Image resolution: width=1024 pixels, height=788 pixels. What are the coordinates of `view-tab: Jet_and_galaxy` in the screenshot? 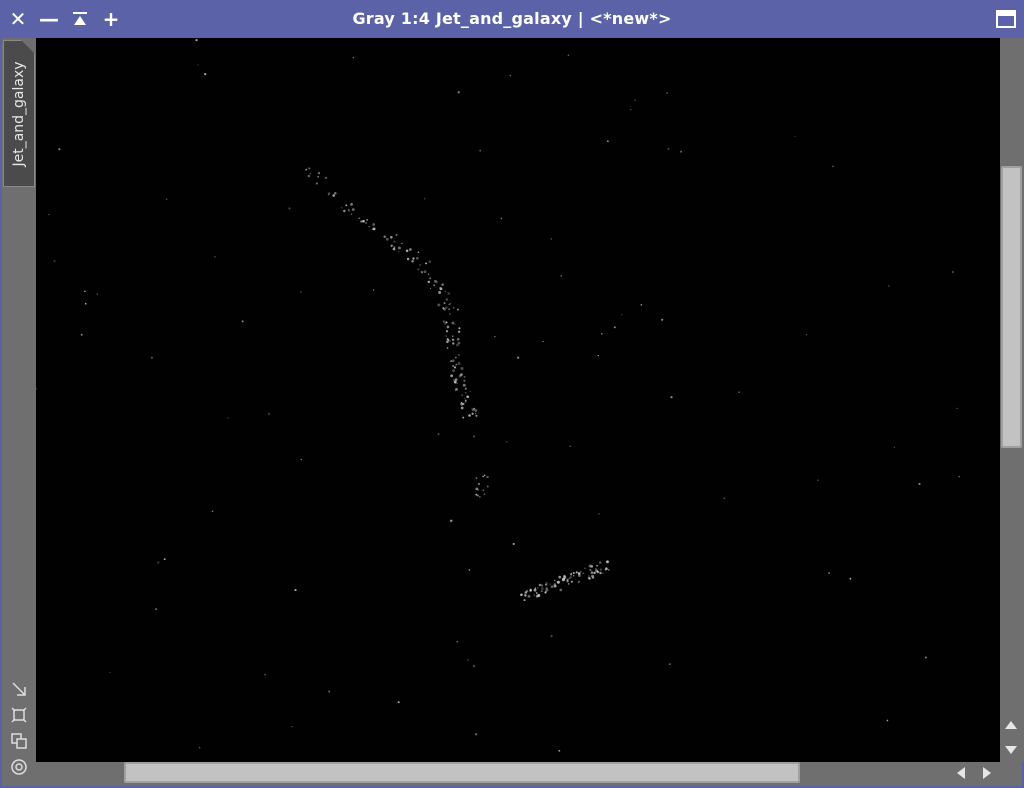 It's located at (19, 113).